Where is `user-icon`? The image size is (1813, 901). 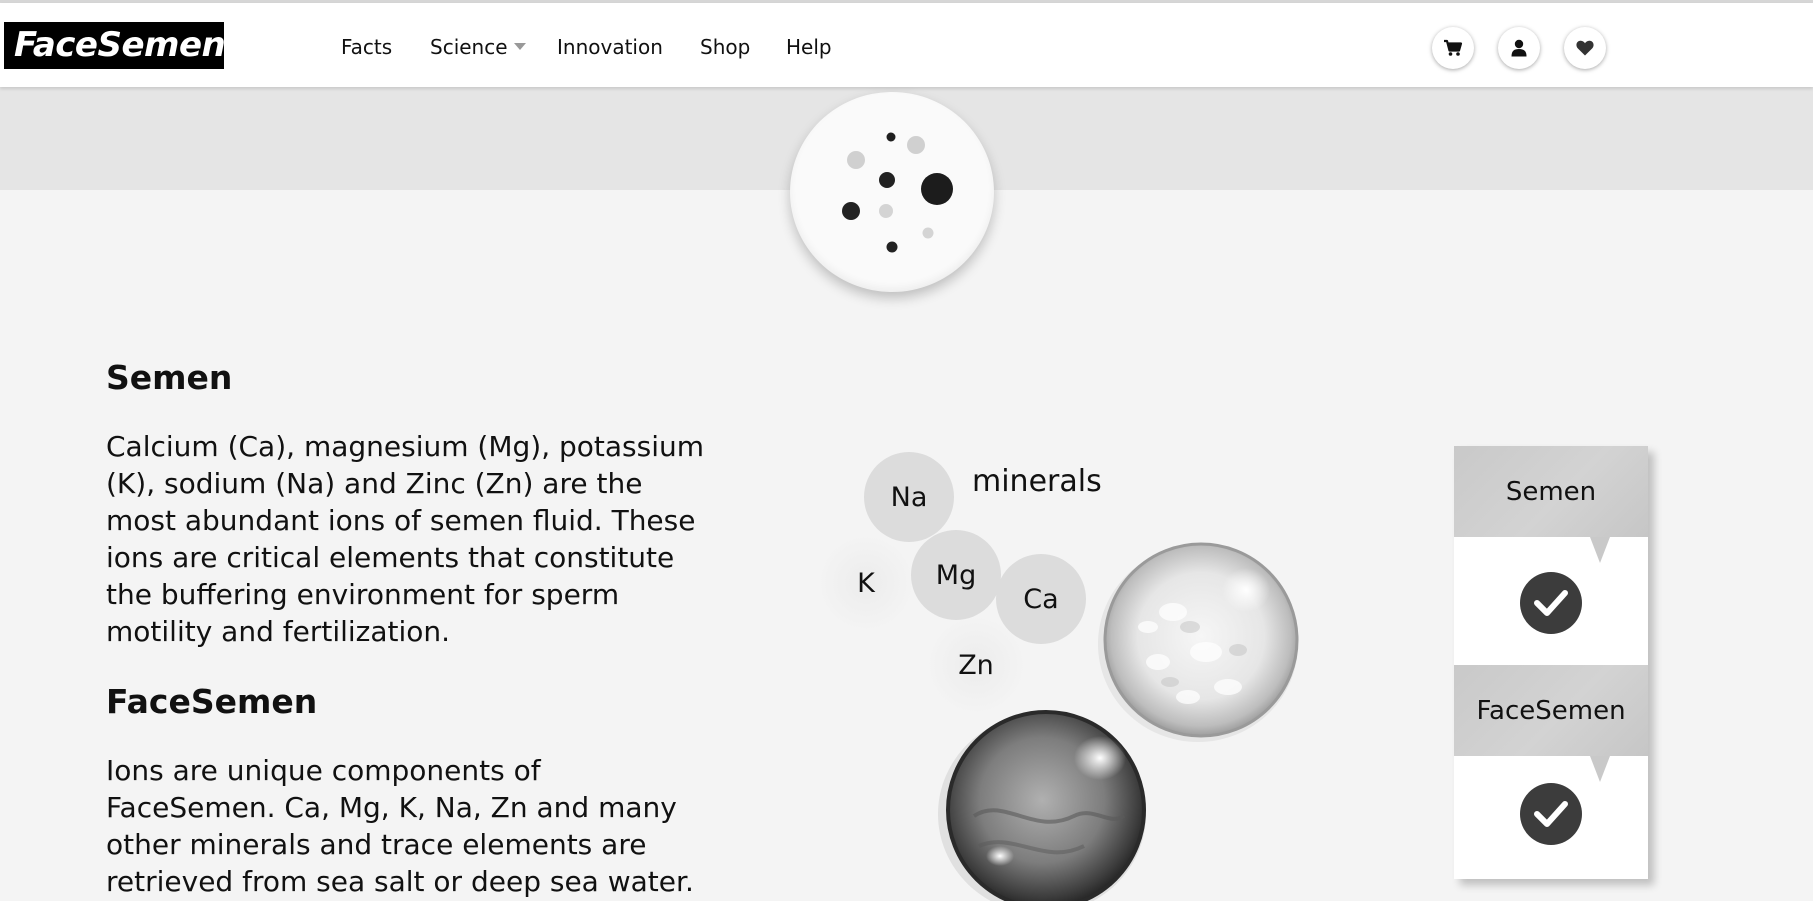
user-icon is located at coordinates (1519, 48).